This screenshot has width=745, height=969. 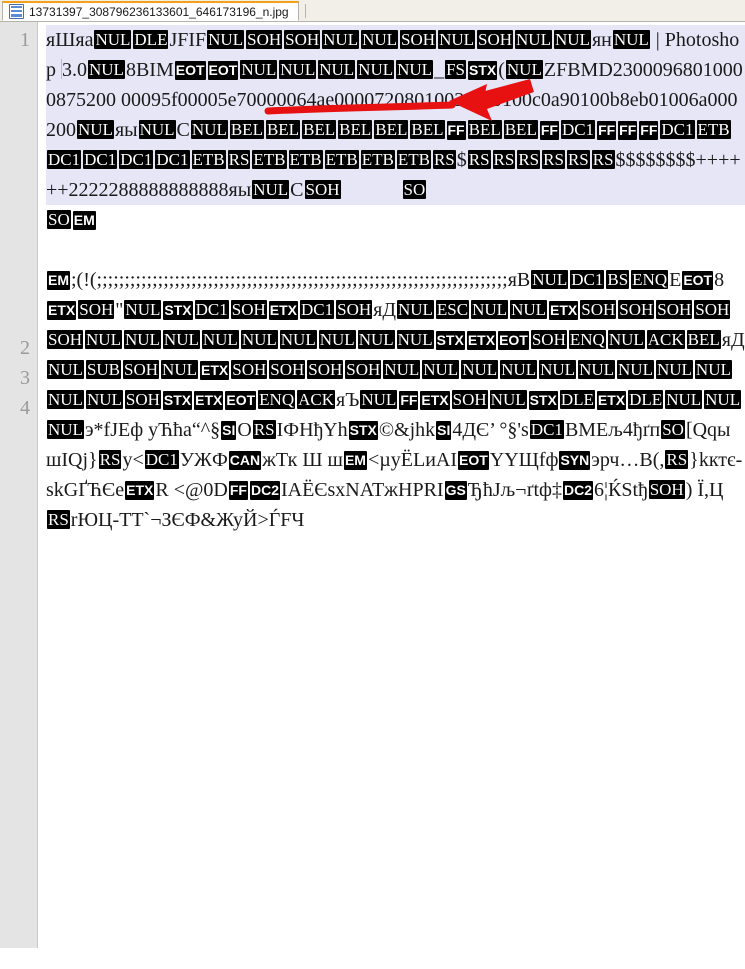 I want to click on text-run: 3.0, so click(x=74, y=70).